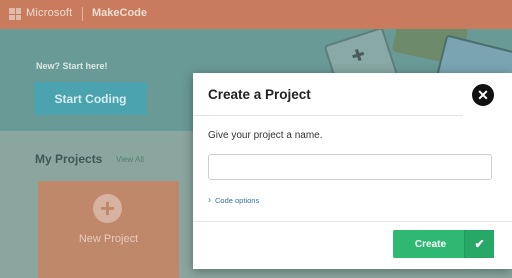  Describe the element at coordinates (130, 159) in the screenshot. I see `view-all-link: View All` at that location.